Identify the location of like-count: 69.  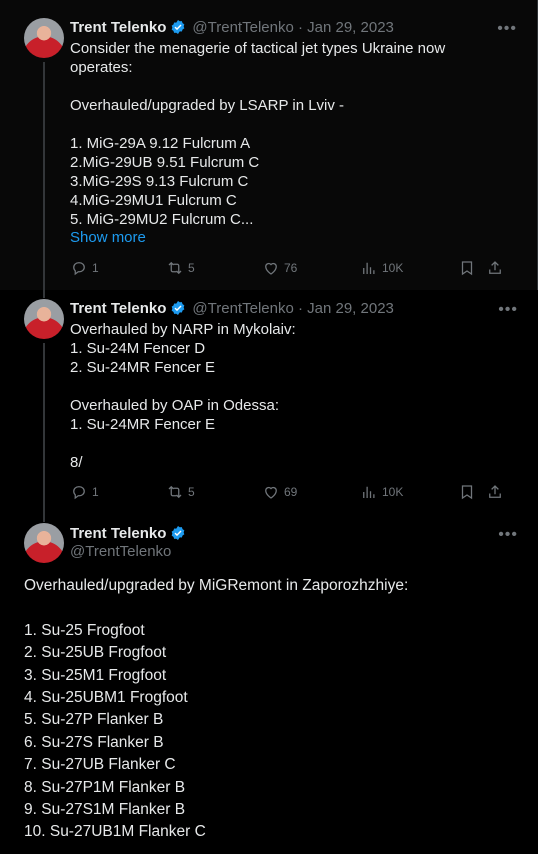
(291, 492).